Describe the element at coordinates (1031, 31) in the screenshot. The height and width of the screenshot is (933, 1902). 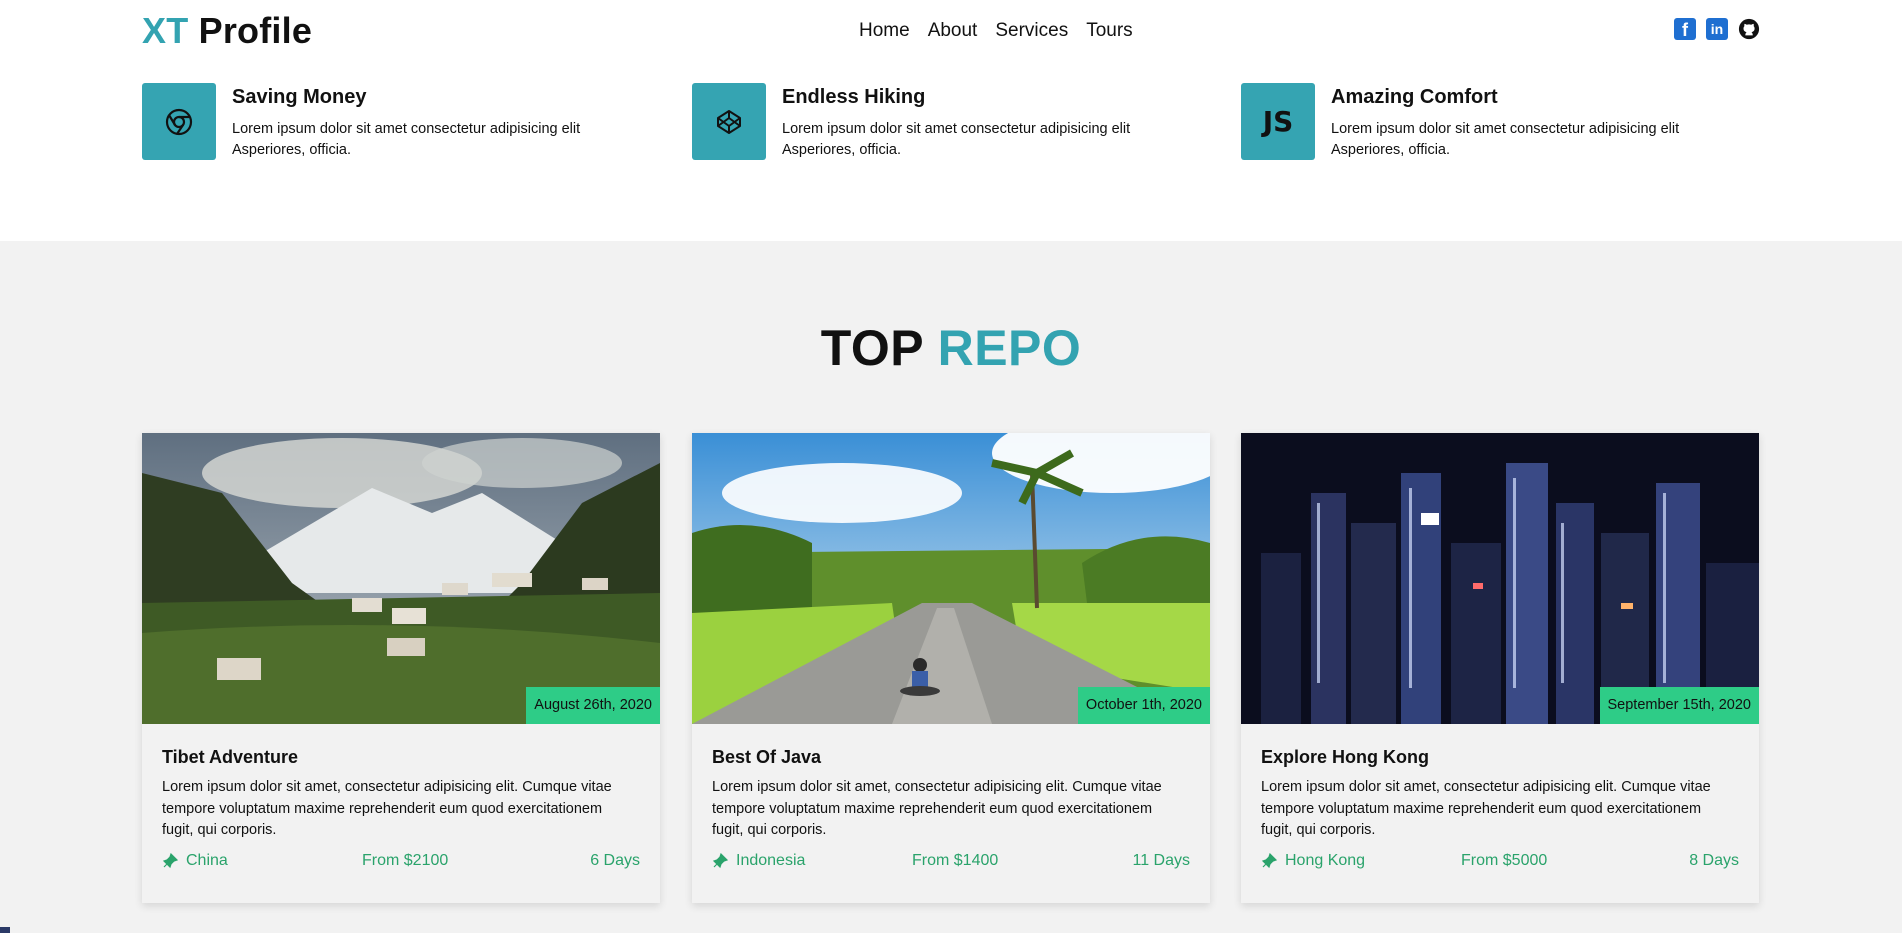
I see `nav-services: Services` at that location.